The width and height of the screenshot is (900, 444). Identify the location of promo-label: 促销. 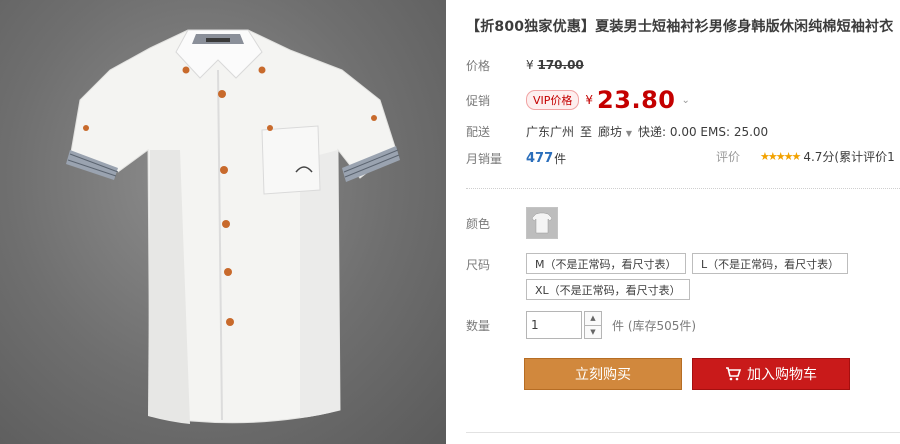
(478, 100).